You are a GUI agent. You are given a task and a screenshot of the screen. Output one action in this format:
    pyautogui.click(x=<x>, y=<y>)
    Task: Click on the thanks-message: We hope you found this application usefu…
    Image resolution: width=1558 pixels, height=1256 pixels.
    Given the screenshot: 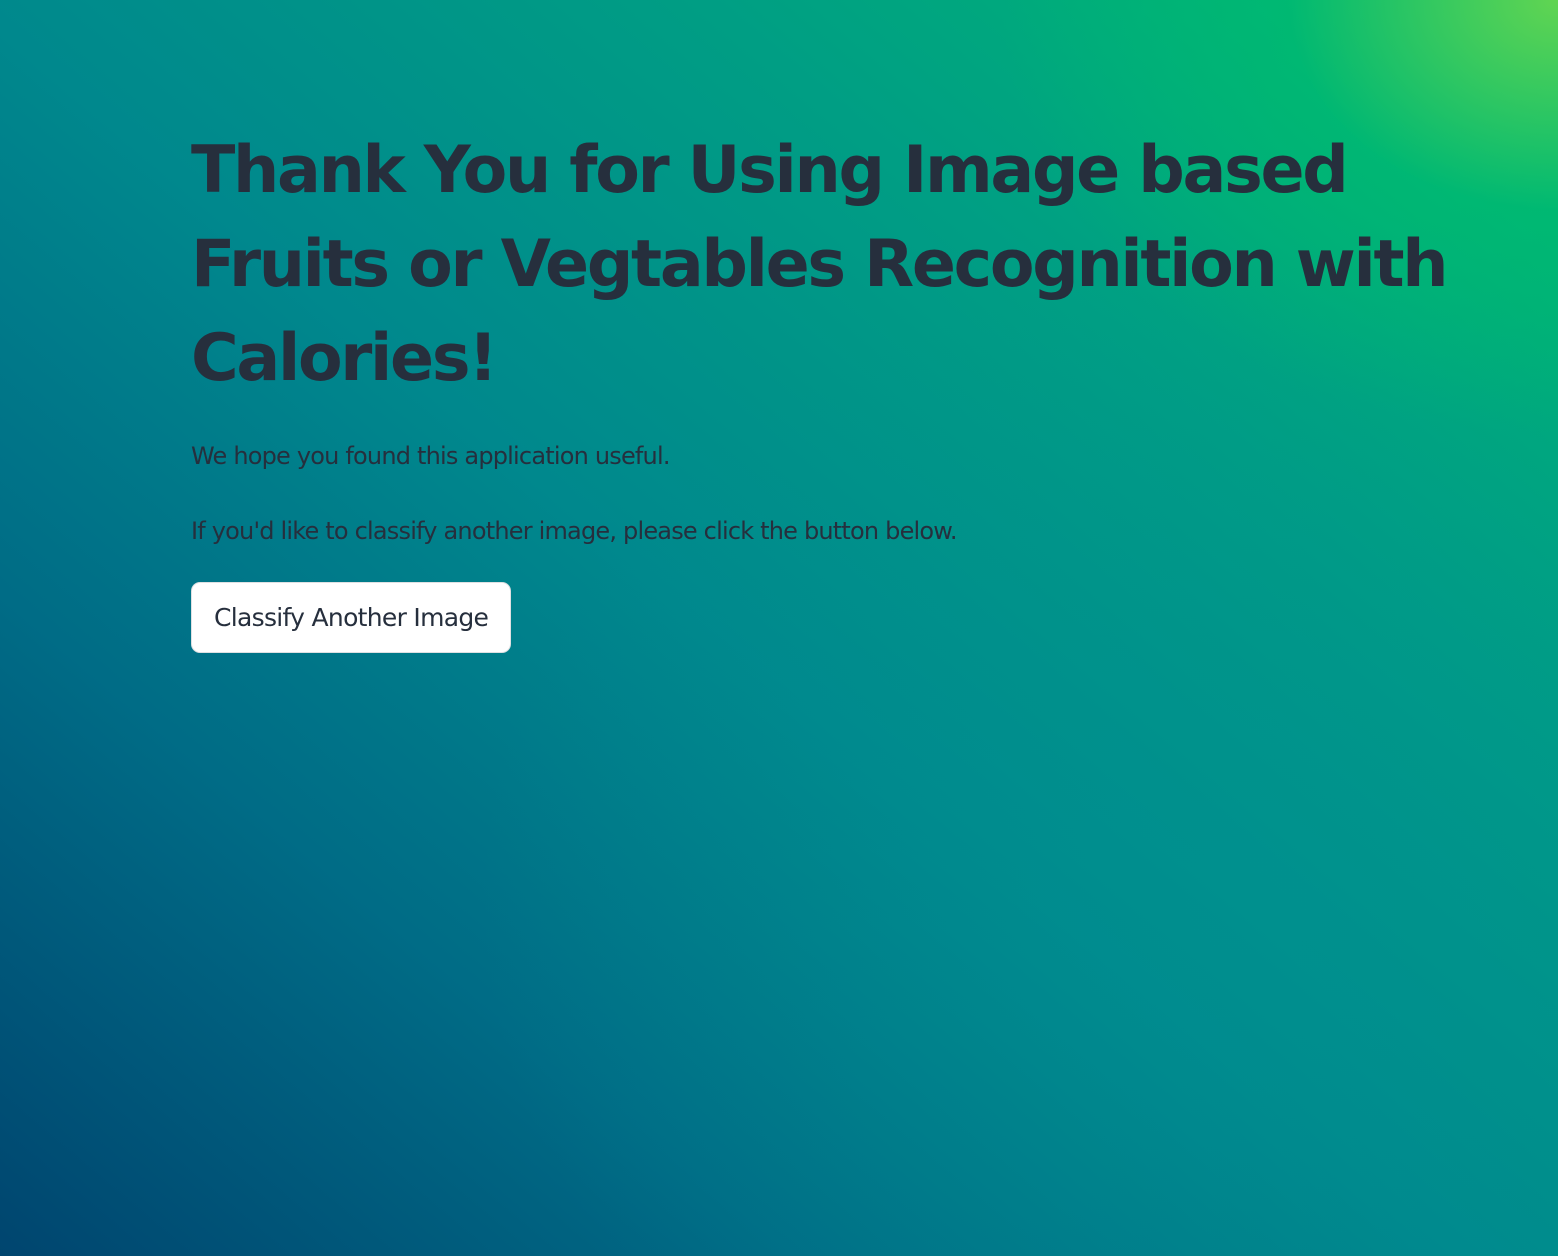 What is the action you would take?
    pyautogui.click(x=430, y=456)
    